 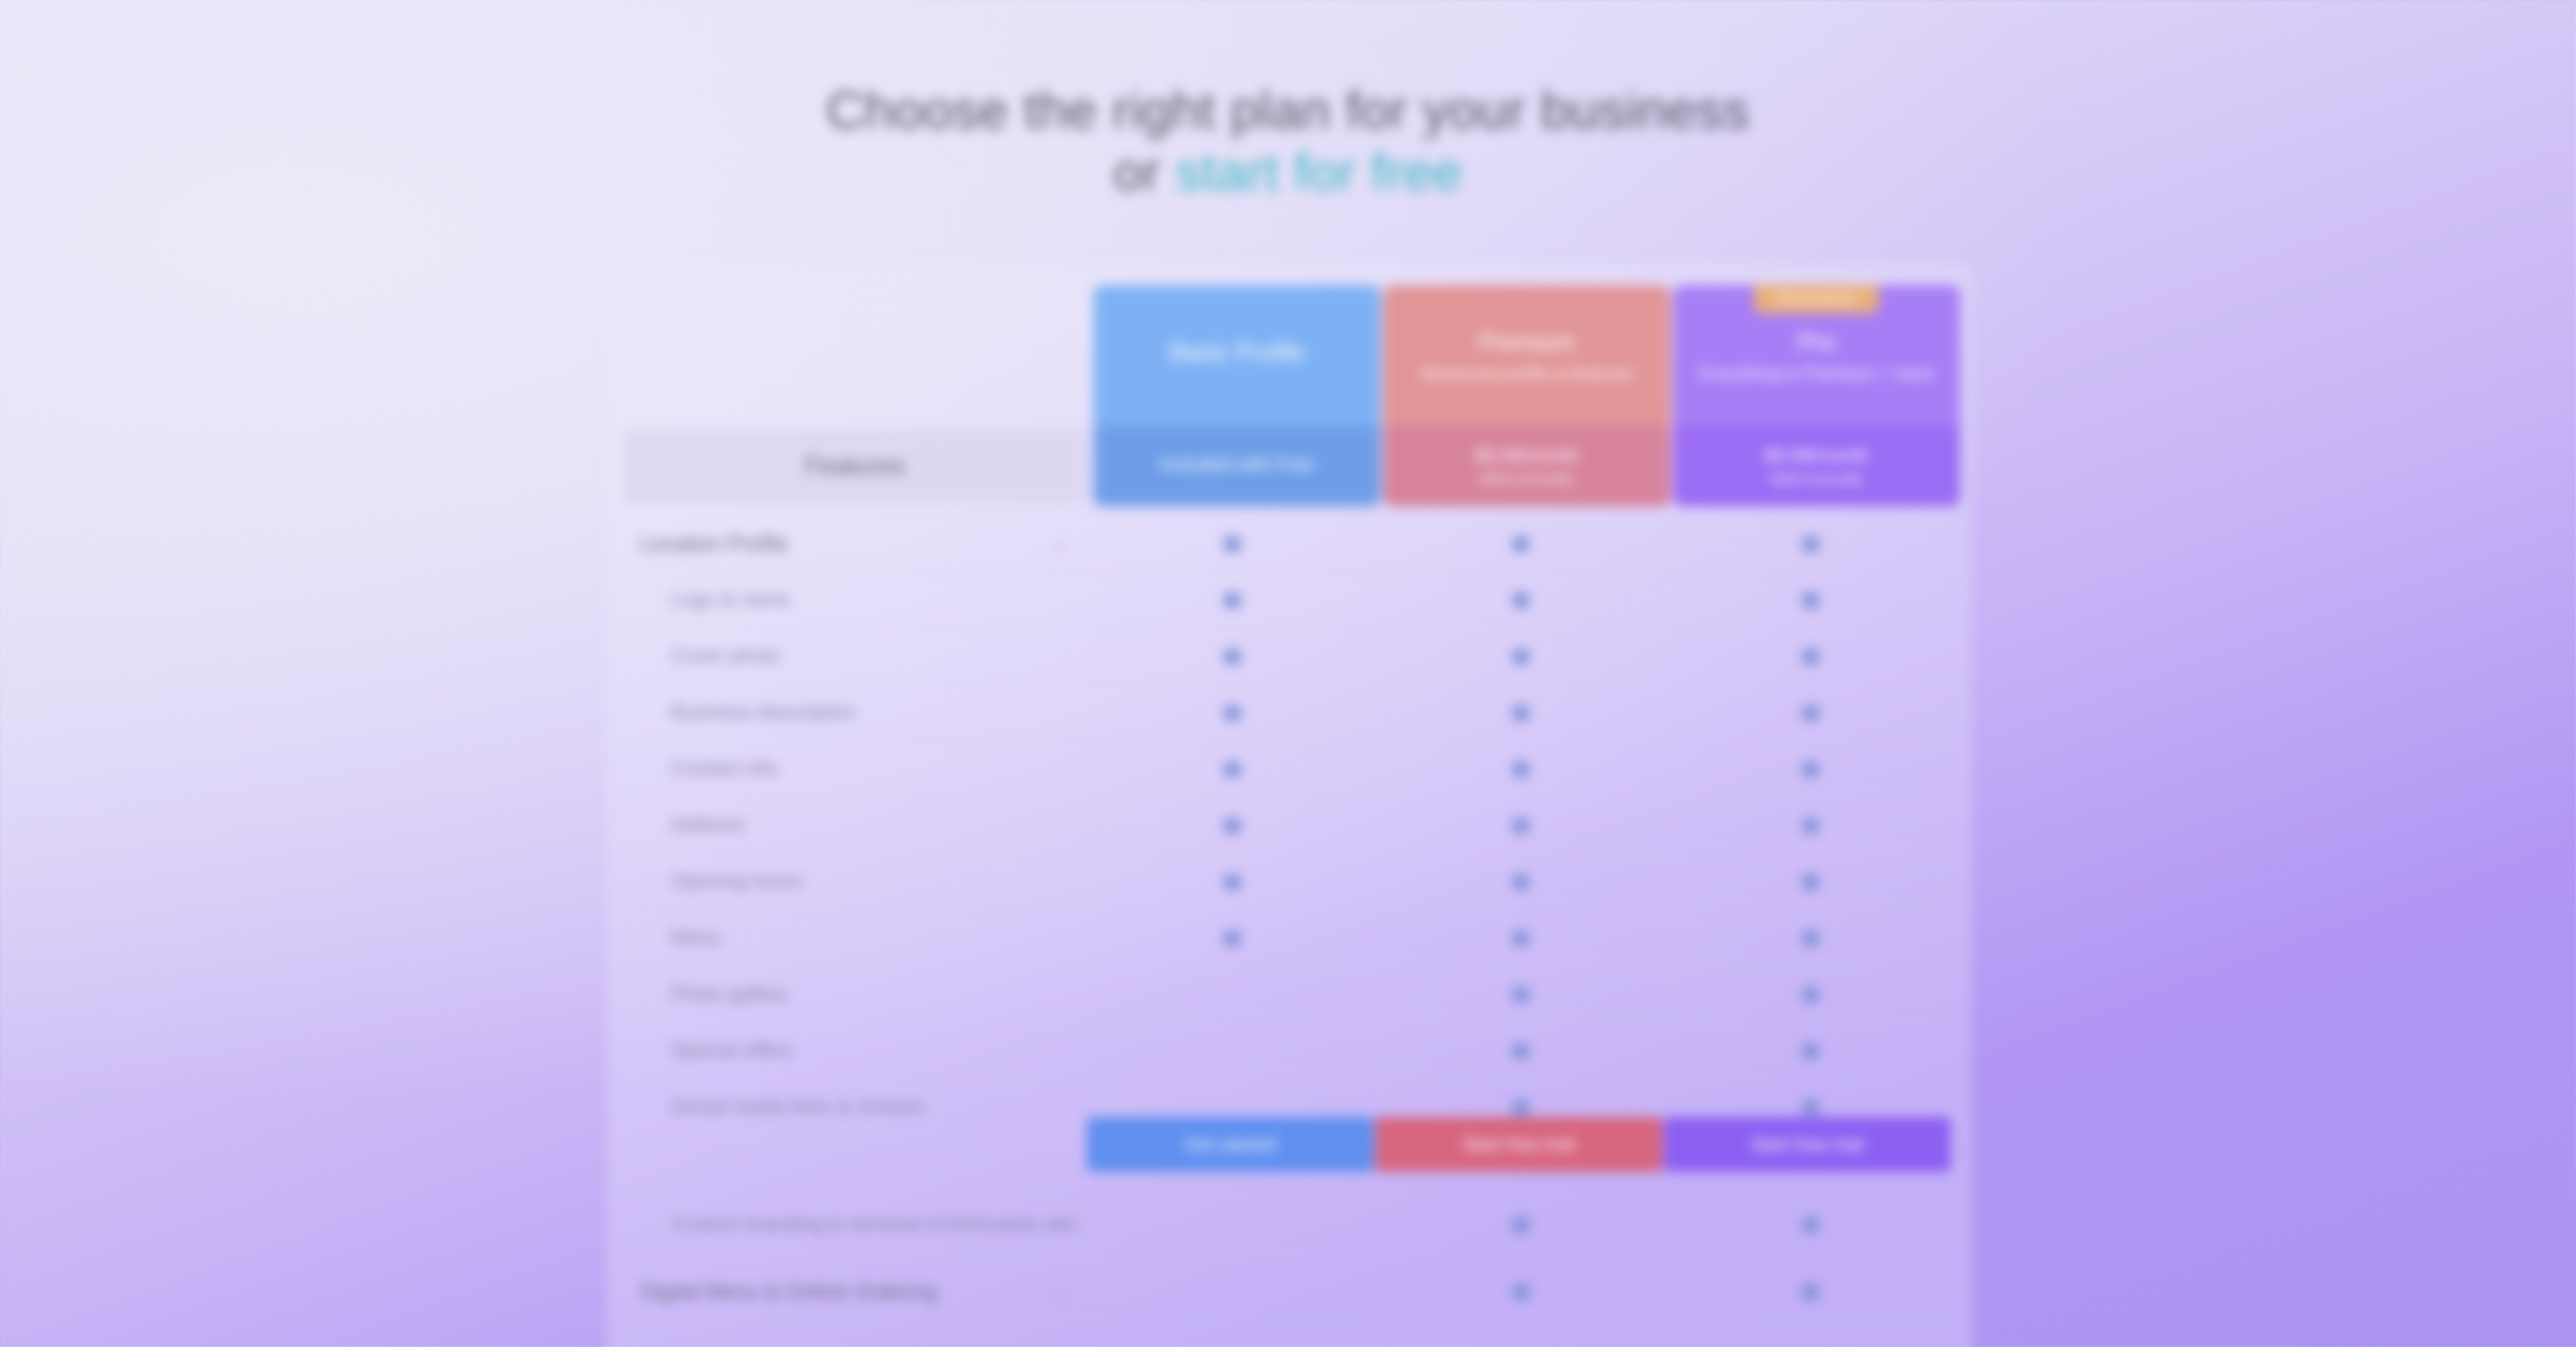 I want to click on feature-row: Special offers, so click(x=1291, y=1051).